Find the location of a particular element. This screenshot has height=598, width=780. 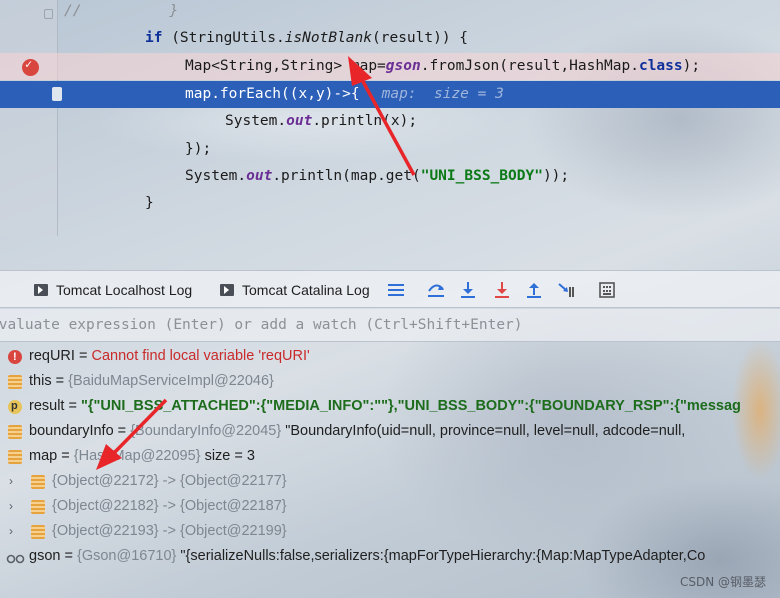

entry-key-ref: {Object@22193} is located at coordinates (105, 531).